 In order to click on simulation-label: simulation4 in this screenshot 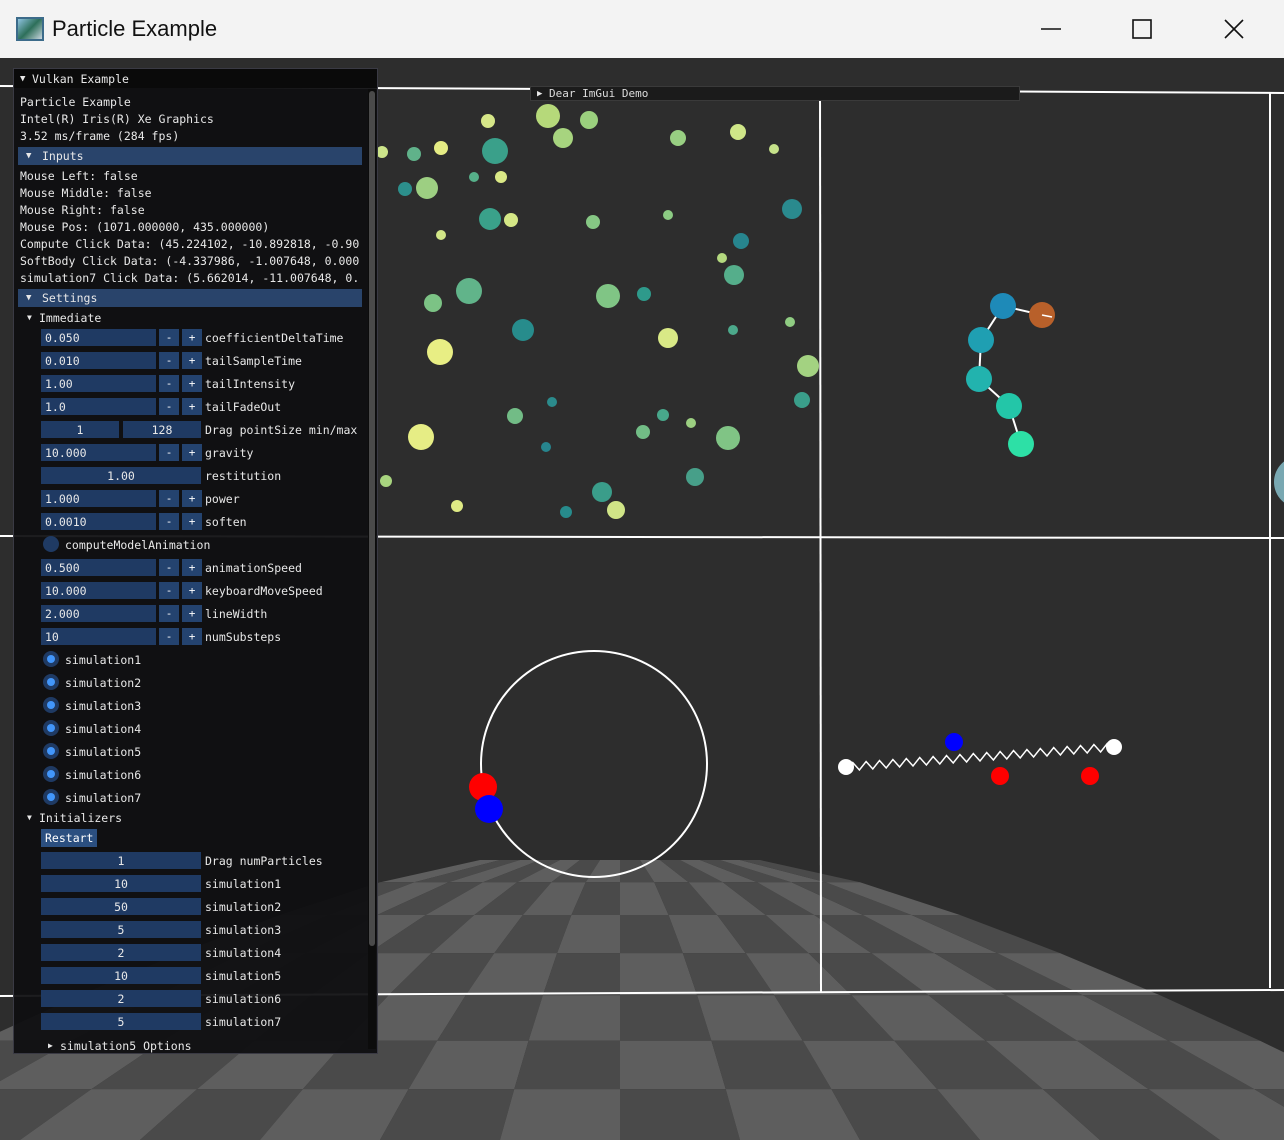, I will do `click(103, 728)`.